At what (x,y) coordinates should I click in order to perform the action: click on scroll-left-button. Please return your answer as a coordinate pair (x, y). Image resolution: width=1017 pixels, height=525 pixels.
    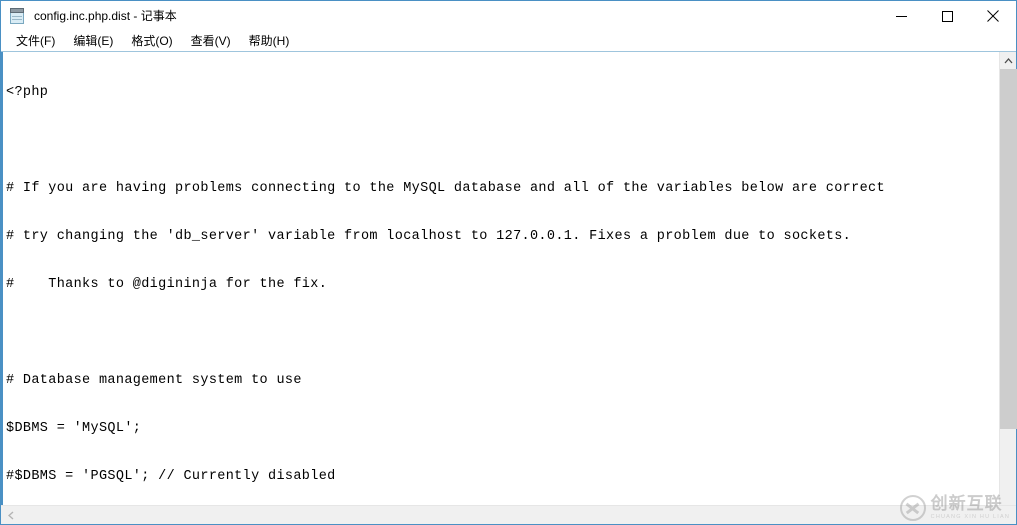
    Looking at the image, I should click on (10, 515).